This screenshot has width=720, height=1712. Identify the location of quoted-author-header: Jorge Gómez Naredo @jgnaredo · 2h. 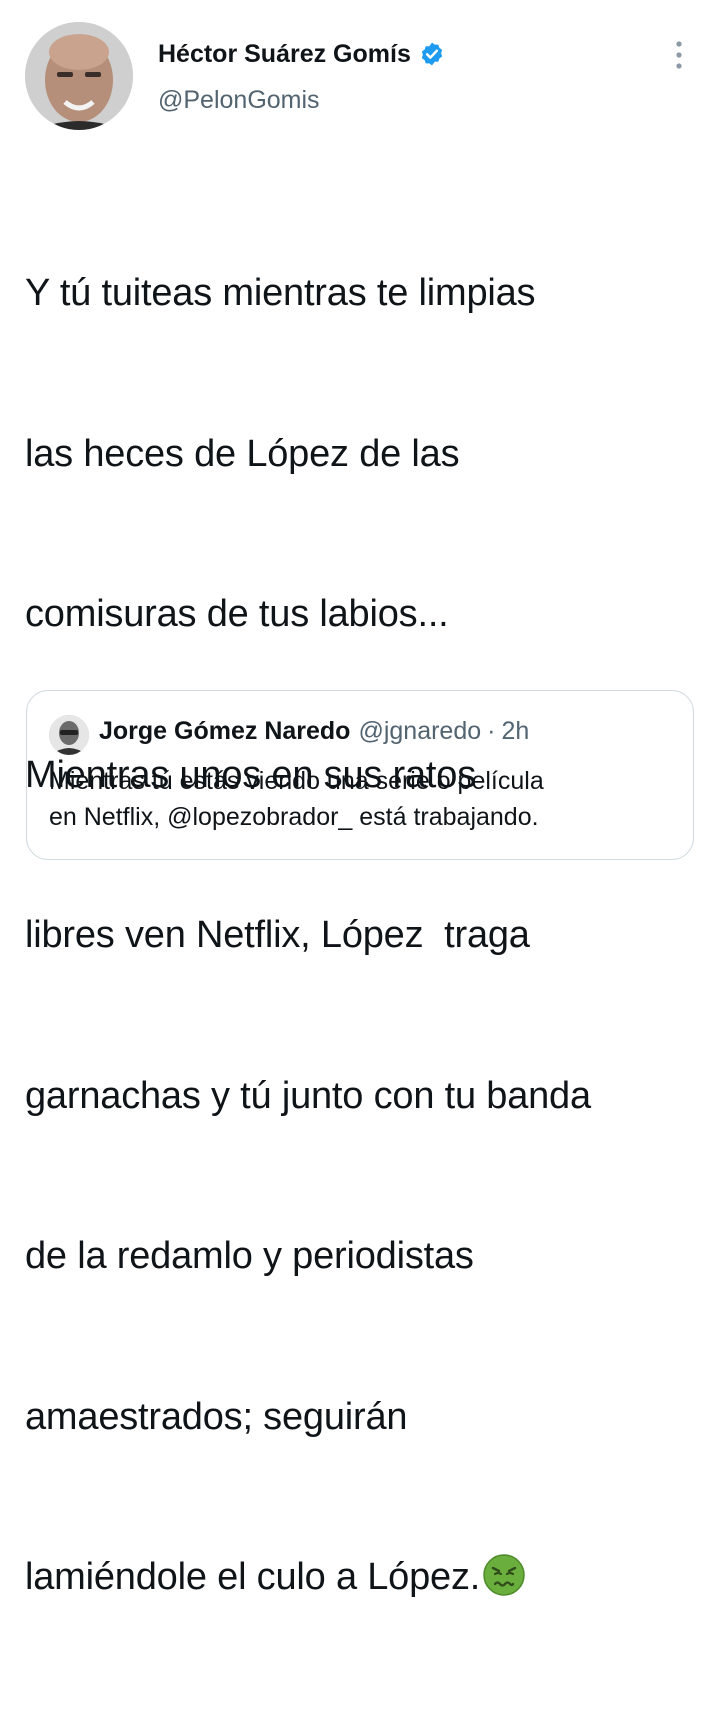
(314, 731).